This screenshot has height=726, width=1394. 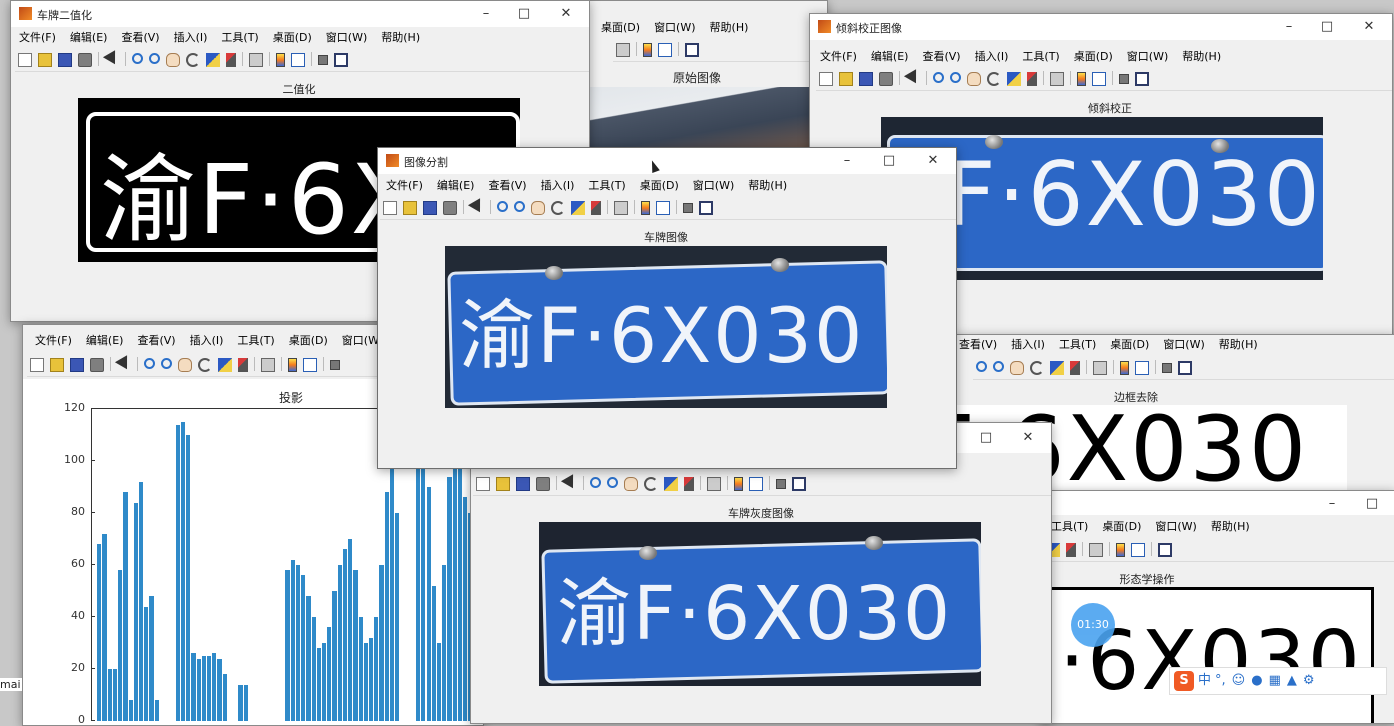 What do you see at coordinates (1256, 680) in the screenshot?
I see `microphone-icon: ●` at bounding box center [1256, 680].